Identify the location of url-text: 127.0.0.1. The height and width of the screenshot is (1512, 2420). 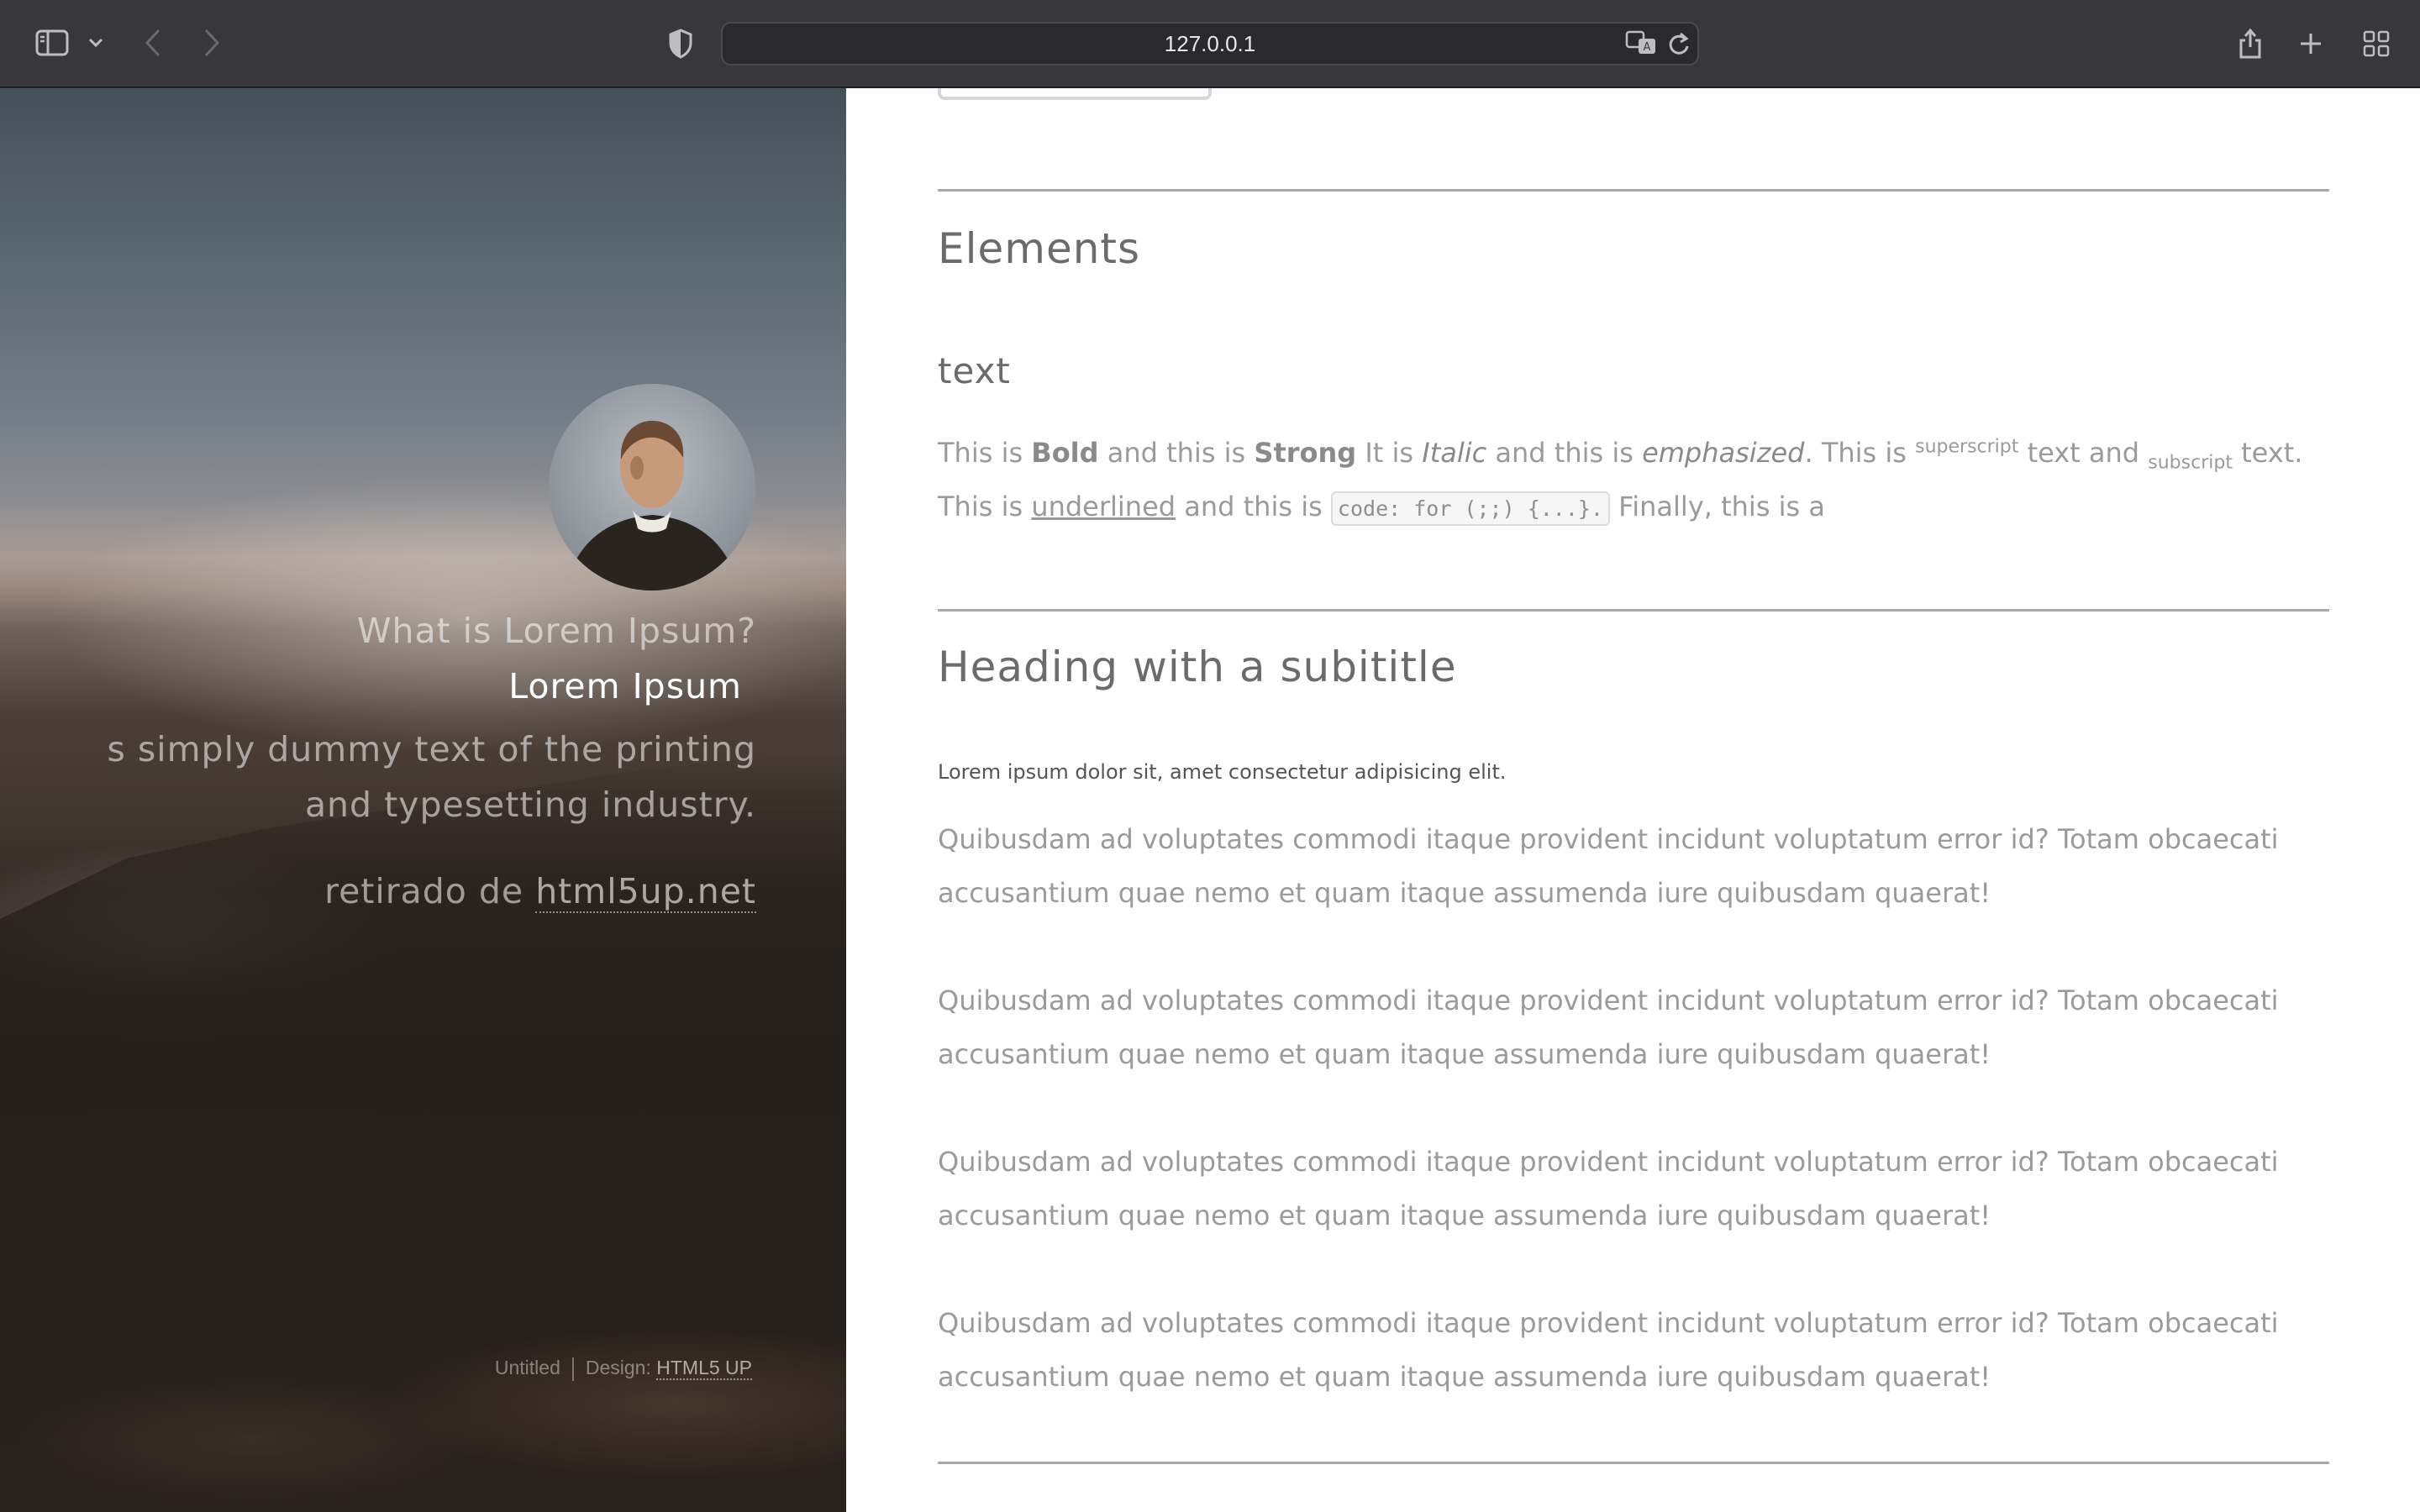
(1210, 43).